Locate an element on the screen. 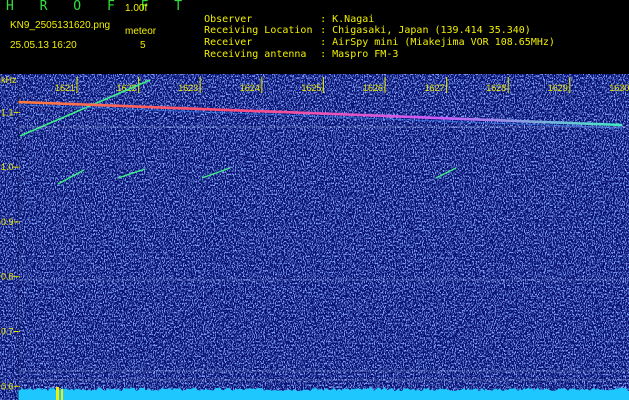 This screenshot has width=629, height=400. freq-tick-label: 0.7 is located at coordinates (7, 332).